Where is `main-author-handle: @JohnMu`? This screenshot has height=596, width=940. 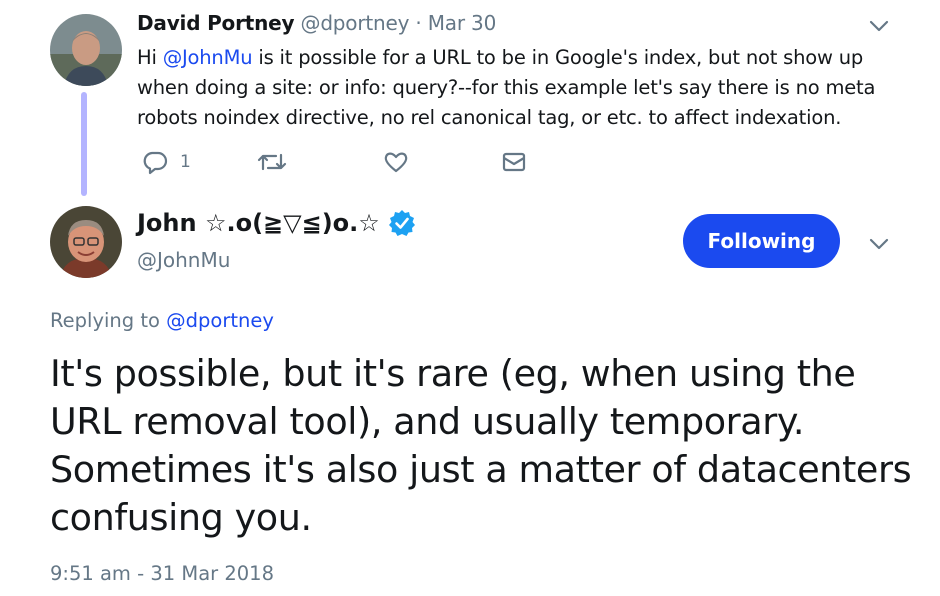 main-author-handle: @JohnMu is located at coordinates (183, 260).